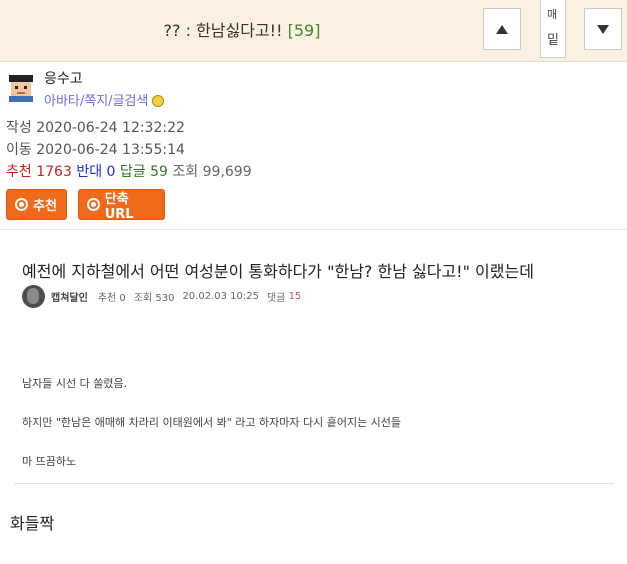 This screenshot has width=627, height=564. I want to click on post-recommend: 추천 0, so click(111, 298).